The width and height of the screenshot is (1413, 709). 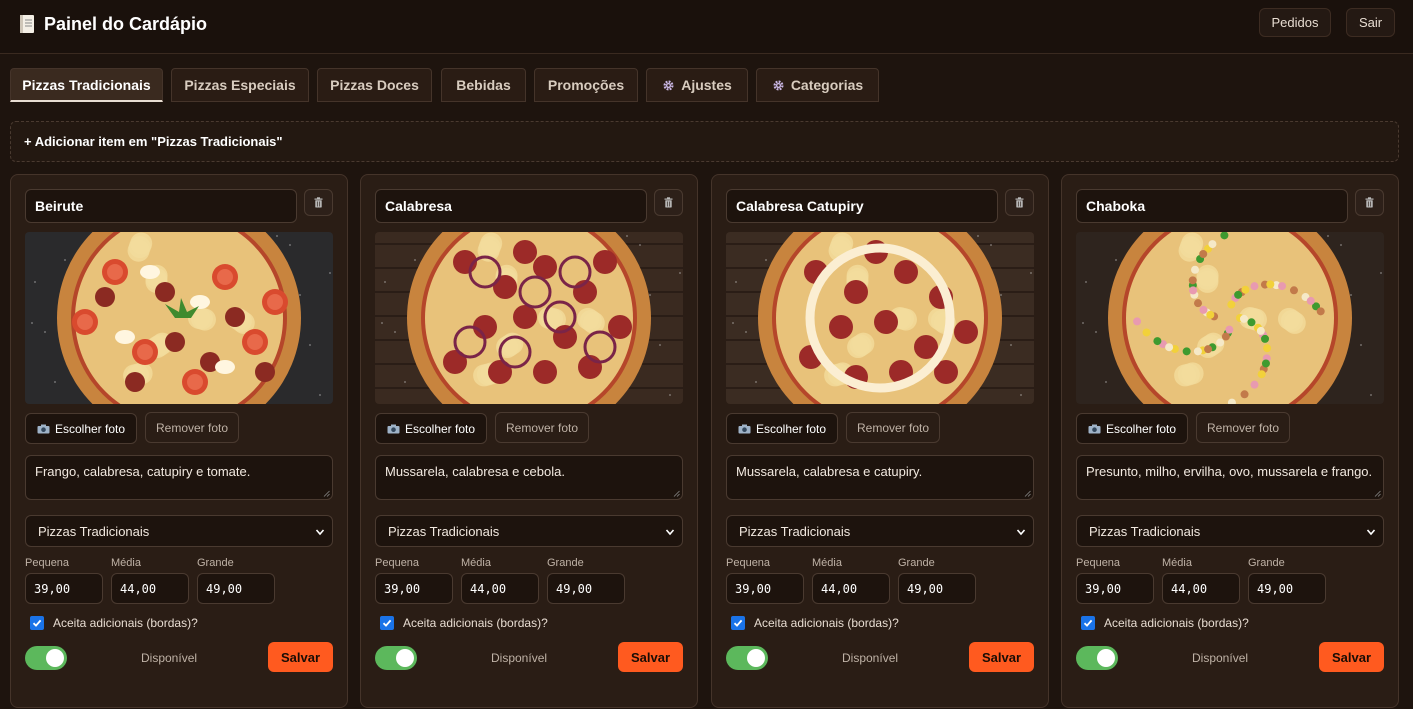 I want to click on tab-bebidas: Bebidas, so click(x=483, y=85).